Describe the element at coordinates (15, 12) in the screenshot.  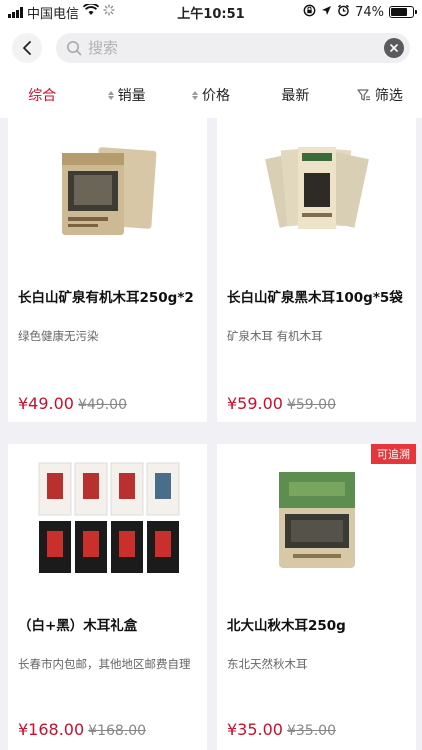
I see `signal-icon` at that location.